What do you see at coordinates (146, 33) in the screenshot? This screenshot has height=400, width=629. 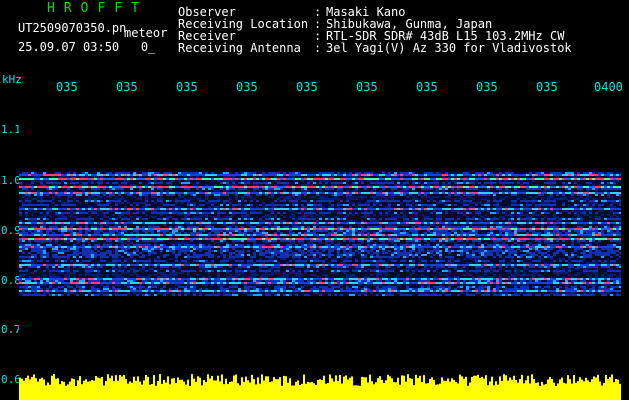 I see `meteor-label: meteor` at bounding box center [146, 33].